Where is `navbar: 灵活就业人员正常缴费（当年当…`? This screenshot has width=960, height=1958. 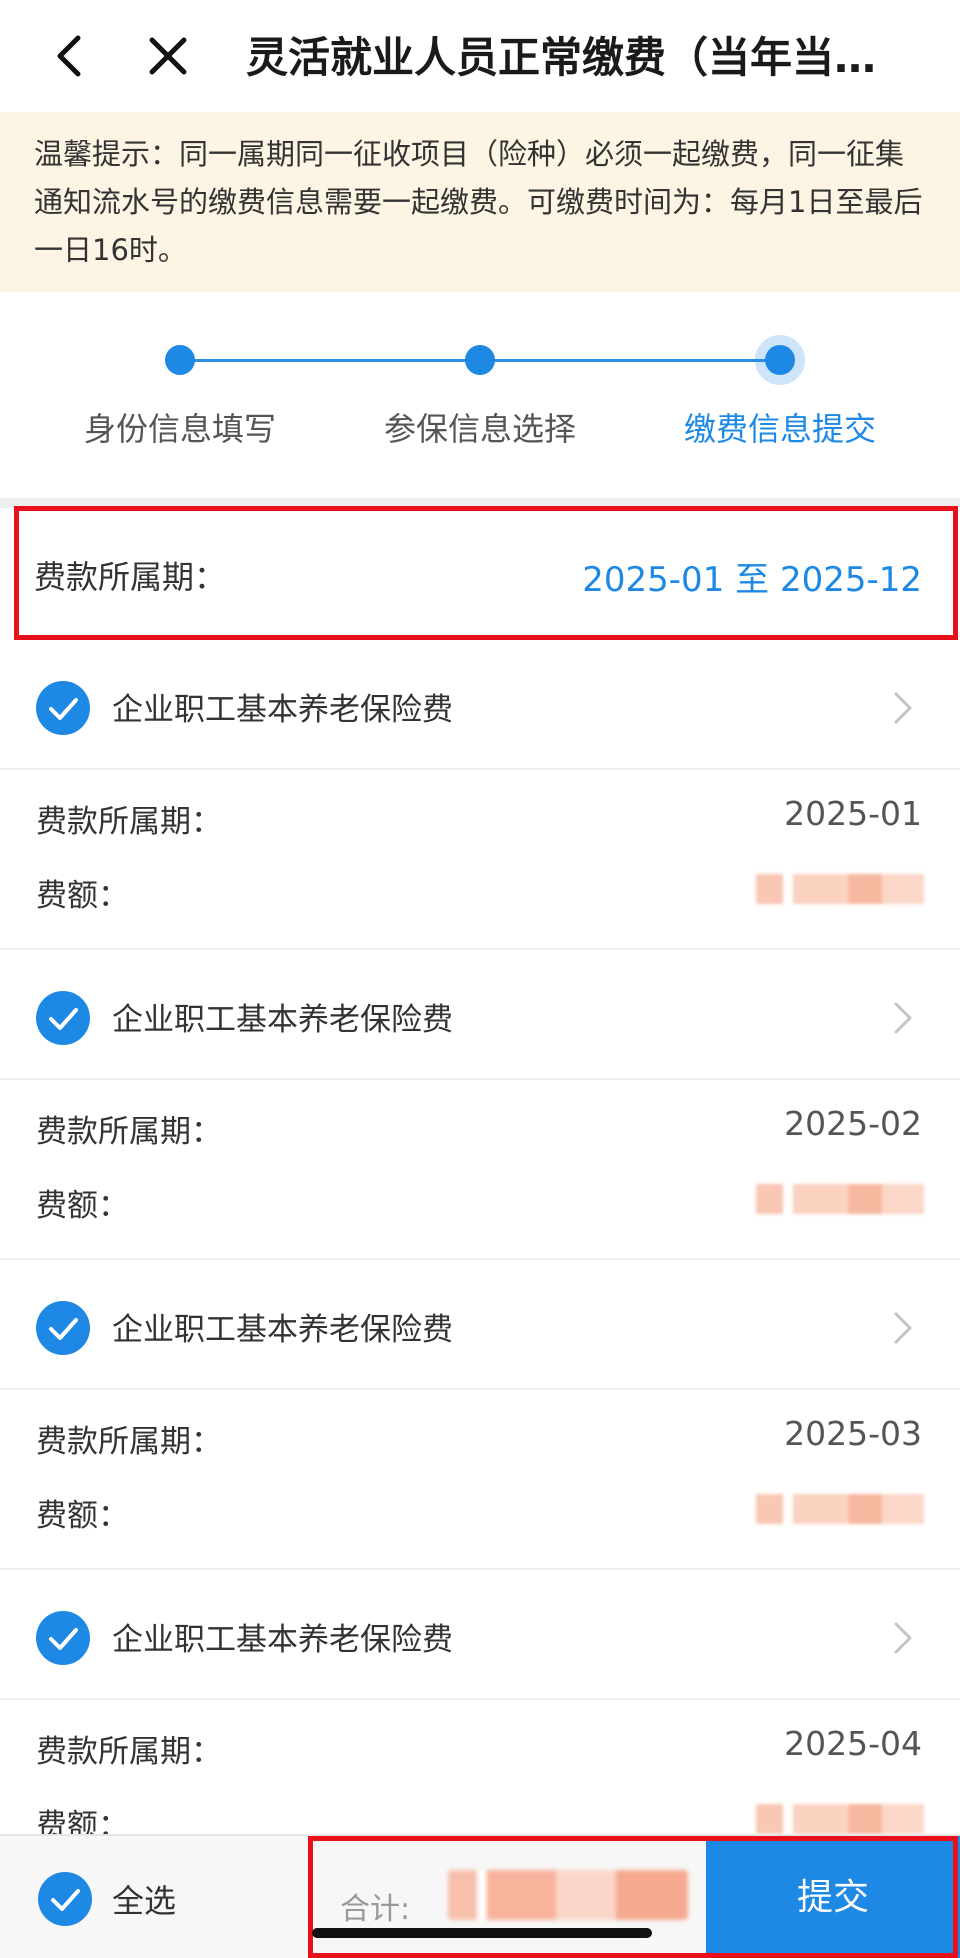 navbar: 灵活就业人员正常缴费（当年当… is located at coordinates (480, 56).